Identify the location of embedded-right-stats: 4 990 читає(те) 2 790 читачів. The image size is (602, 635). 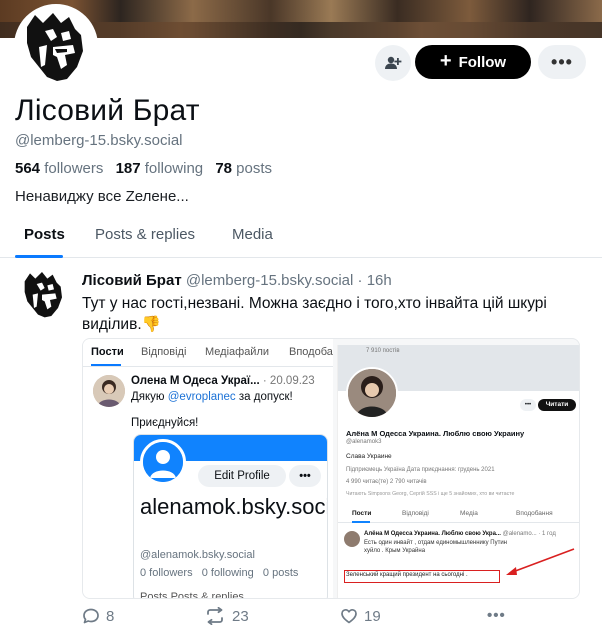
(386, 482).